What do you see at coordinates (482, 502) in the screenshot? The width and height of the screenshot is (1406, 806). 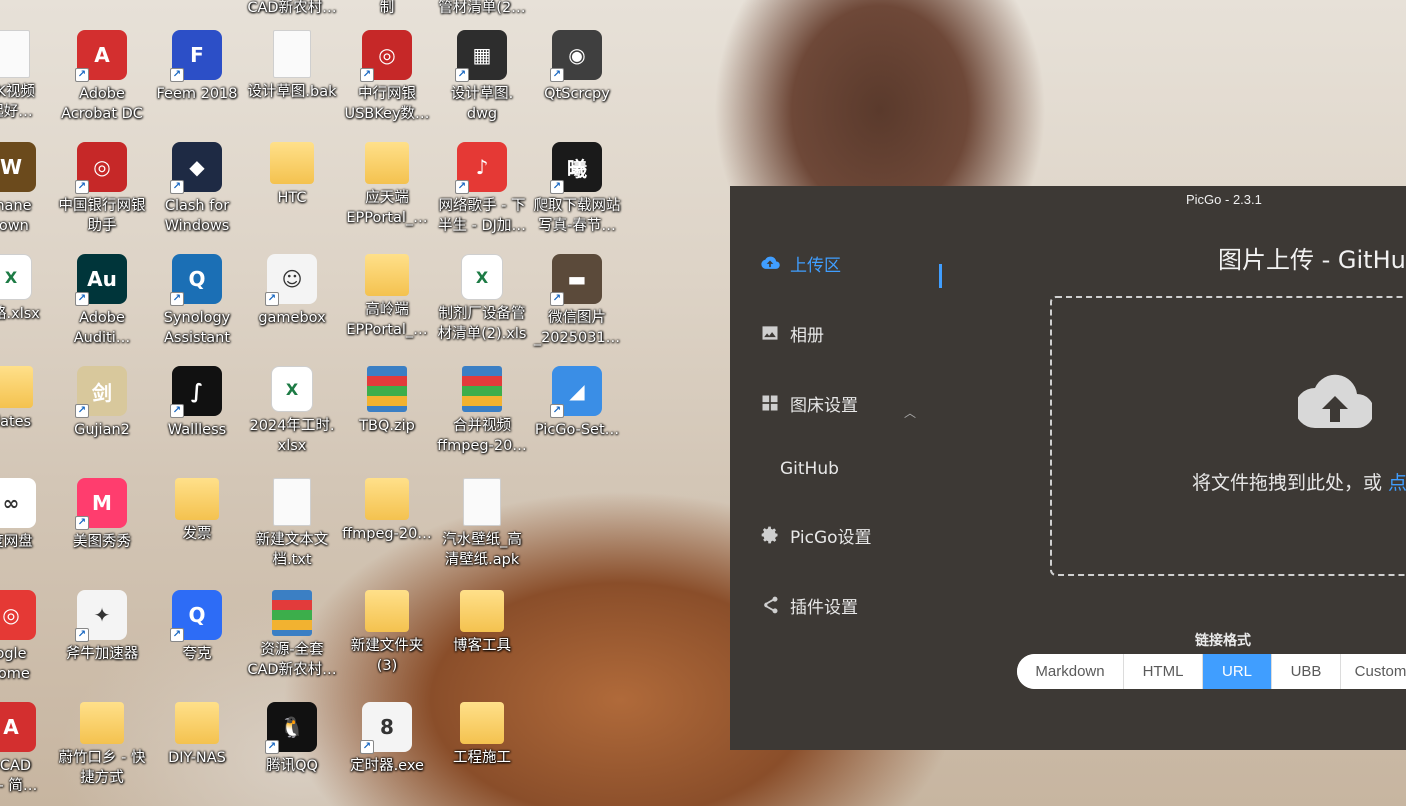 I see `file-icon` at bounding box center [482, 502].